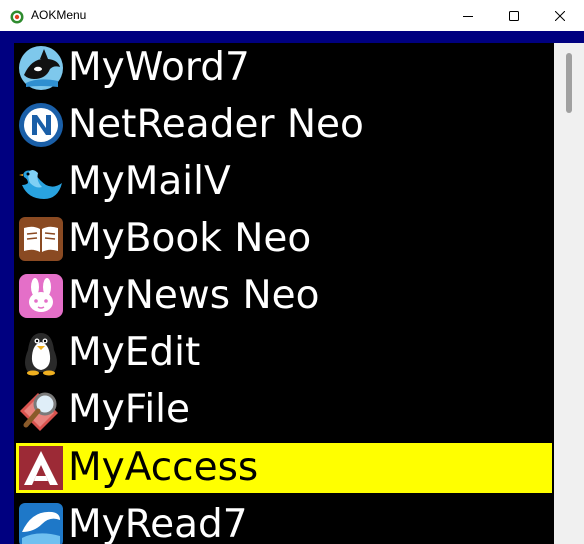  Describe the element at coordinates (134, 352) in the screenshot. I see `menu-item-label: MyEdit` at that location.